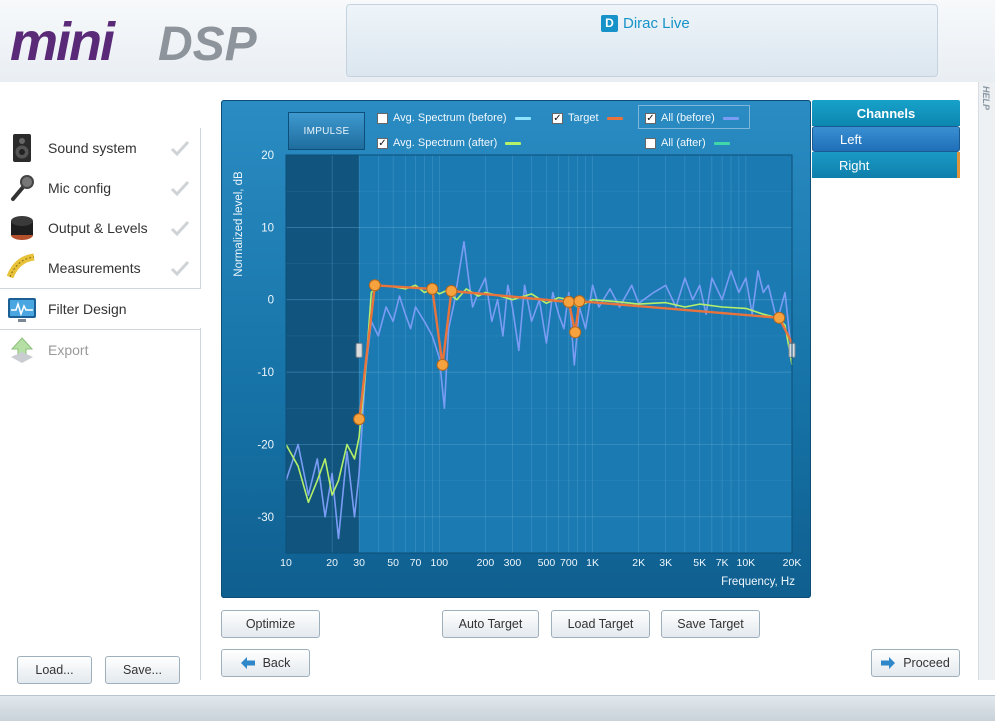 This screenshot has height=721, width=995. What do you see at coordinates (665, 563) in the screenshot?
I see `x-tick-label: 3K` at bounding box center [665, 563].